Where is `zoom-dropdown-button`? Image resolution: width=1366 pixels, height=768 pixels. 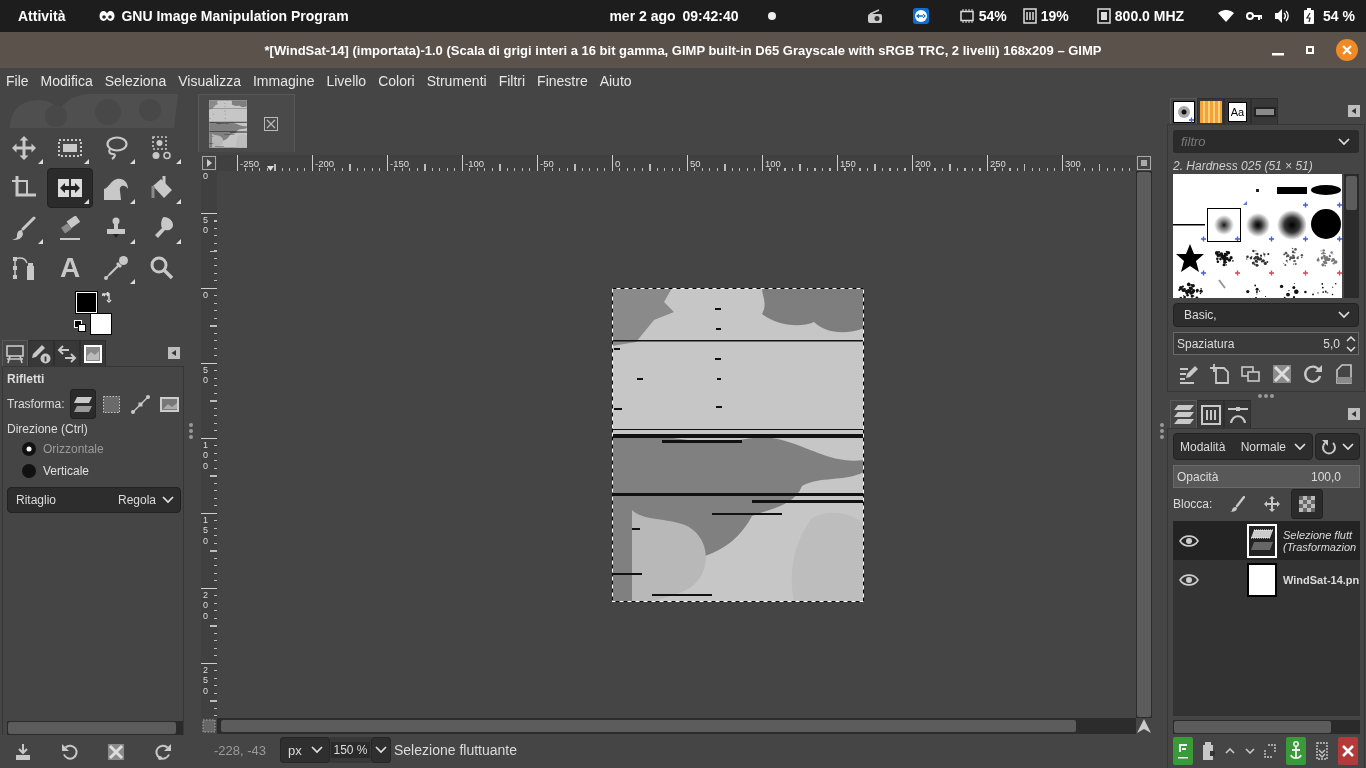 zoom-dropdown-button is located at coordinates (381, 750).